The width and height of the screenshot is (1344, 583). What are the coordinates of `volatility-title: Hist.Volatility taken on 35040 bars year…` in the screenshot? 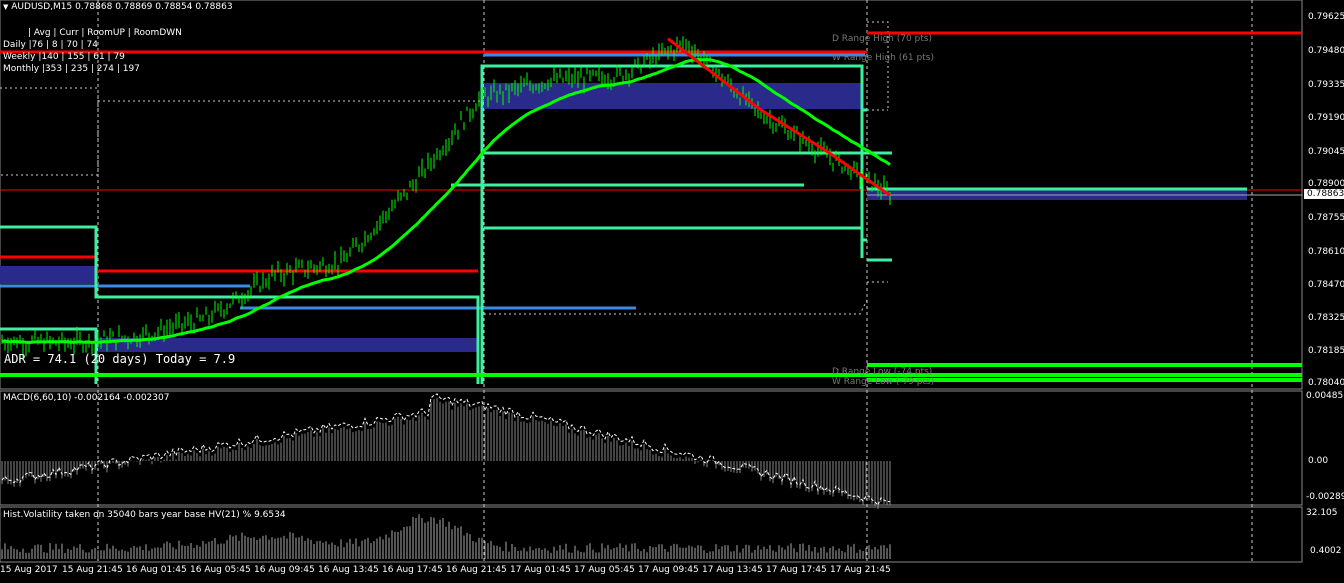 It's located at (144, 515).